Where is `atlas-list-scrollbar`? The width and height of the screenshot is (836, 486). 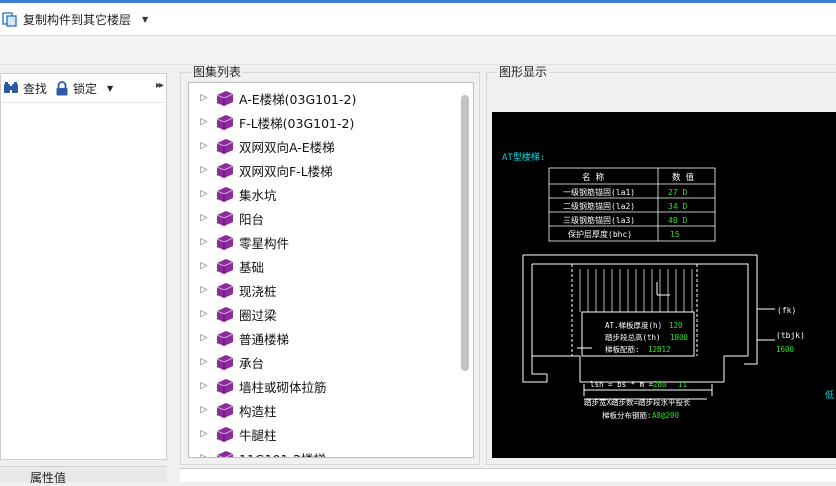
atlas-list-scrollbar is located at coordinates (465, 233).